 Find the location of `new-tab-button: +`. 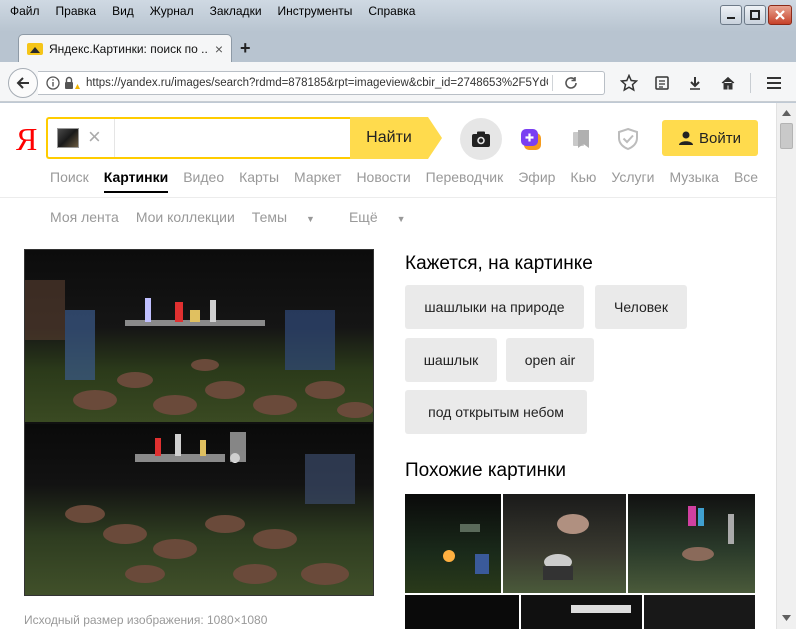

new-tab-button: + is located at coordinates (245, 48).